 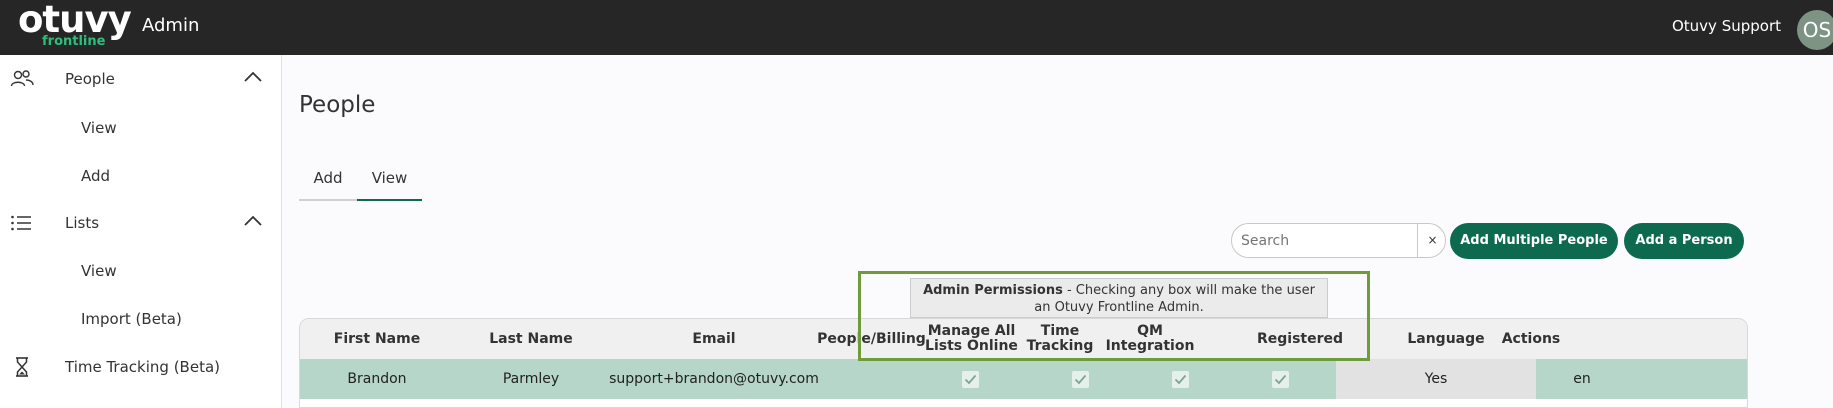 I want to click on search-input, so click(x=1325, y=240).